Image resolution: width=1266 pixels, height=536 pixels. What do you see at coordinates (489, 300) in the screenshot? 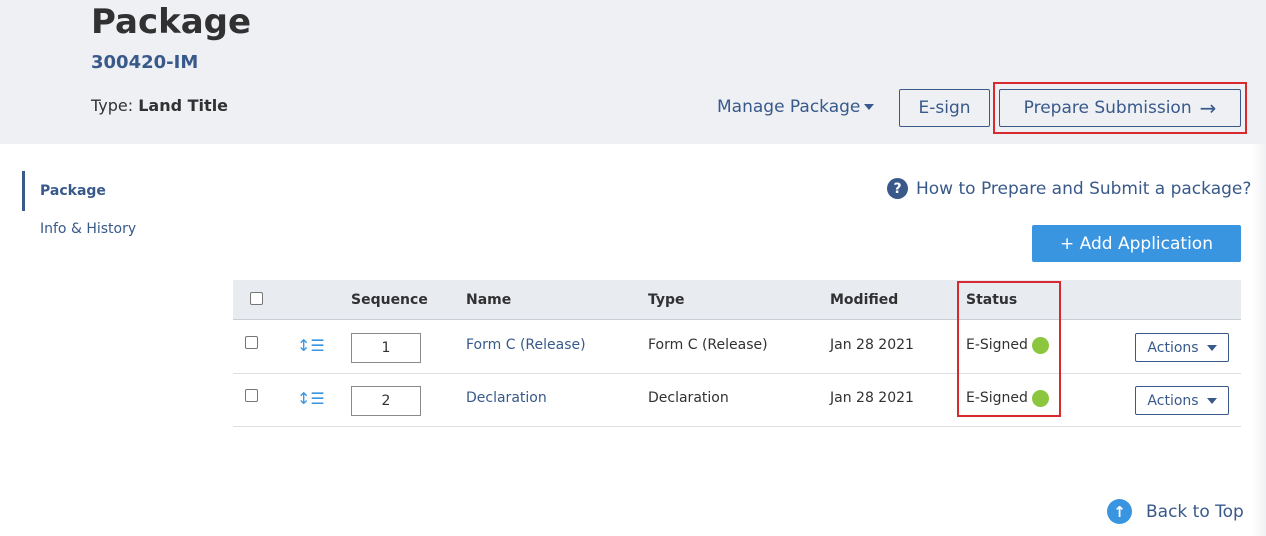
I see `column-header-name: Name` at bounding box center [489, 300].